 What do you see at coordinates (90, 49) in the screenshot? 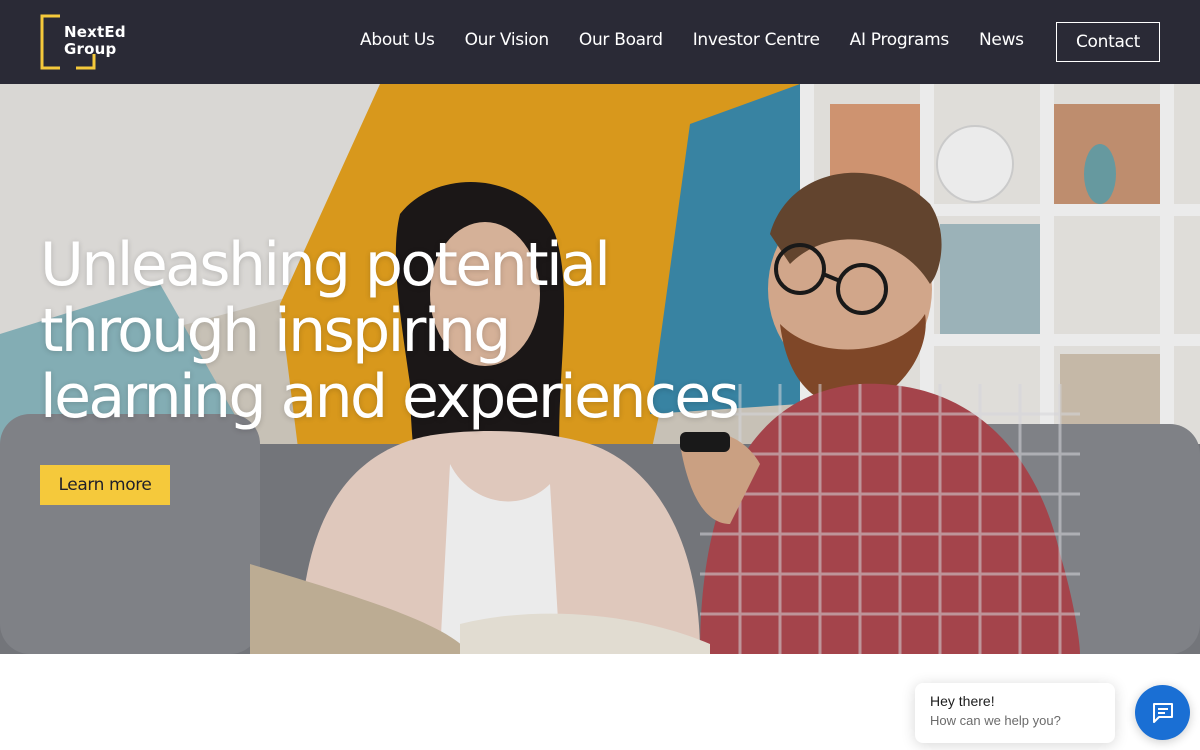
I see `logo-line-2: Group` at bounding box center [90, 49].